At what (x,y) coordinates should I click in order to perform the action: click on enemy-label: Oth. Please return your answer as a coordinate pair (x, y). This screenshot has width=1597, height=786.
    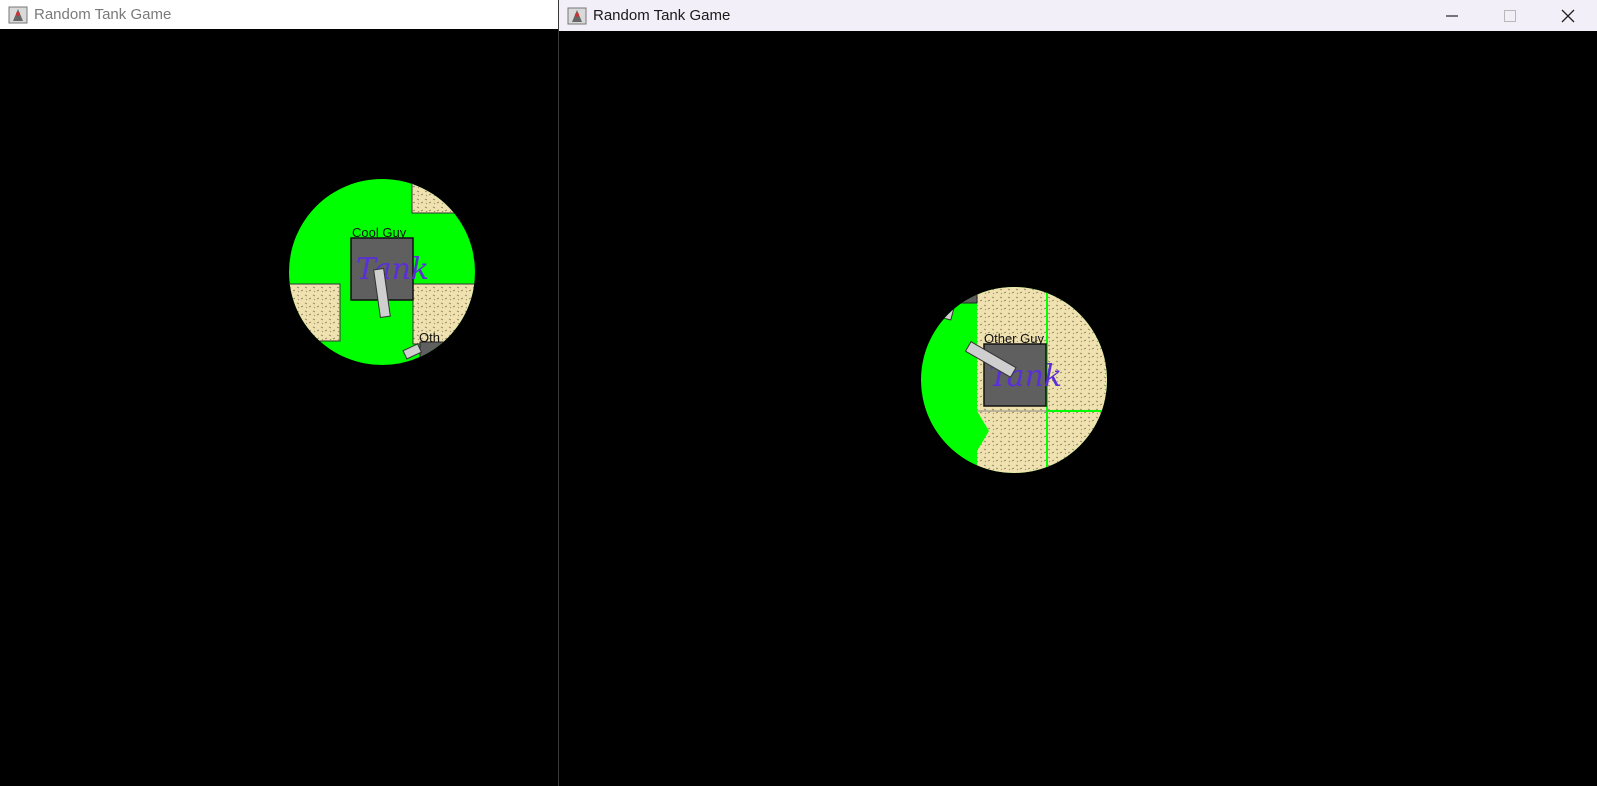
    Looking at the image, I should click on (429, 337).